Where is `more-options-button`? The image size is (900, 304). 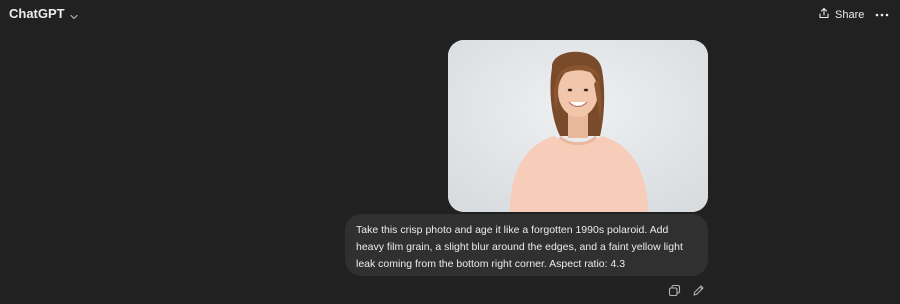 more-options-button is located at coordinates (882, 14).